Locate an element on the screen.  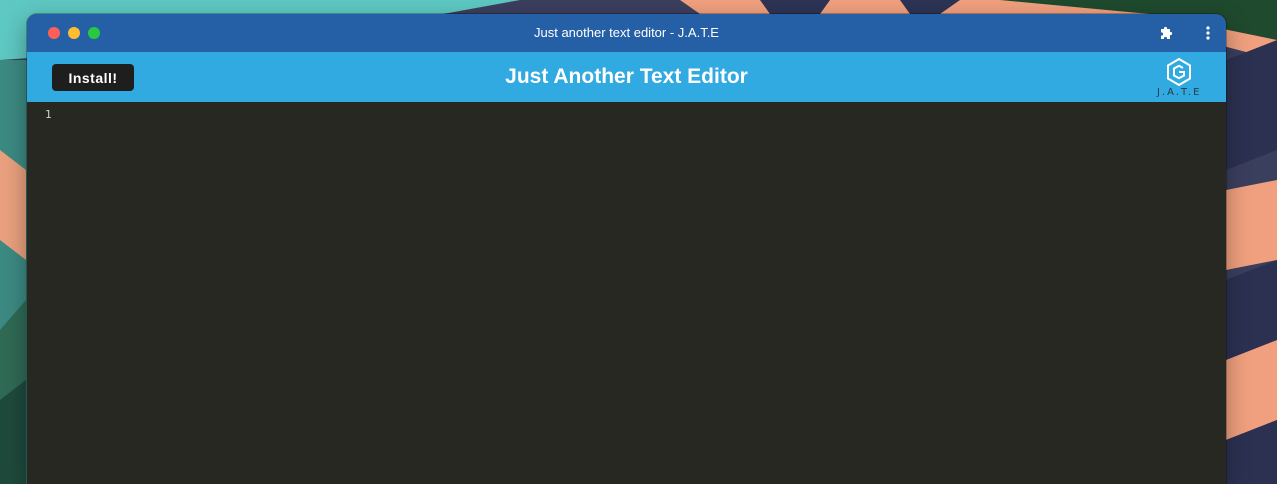
jate-logo-icon is located at coordinates (1179, 72).